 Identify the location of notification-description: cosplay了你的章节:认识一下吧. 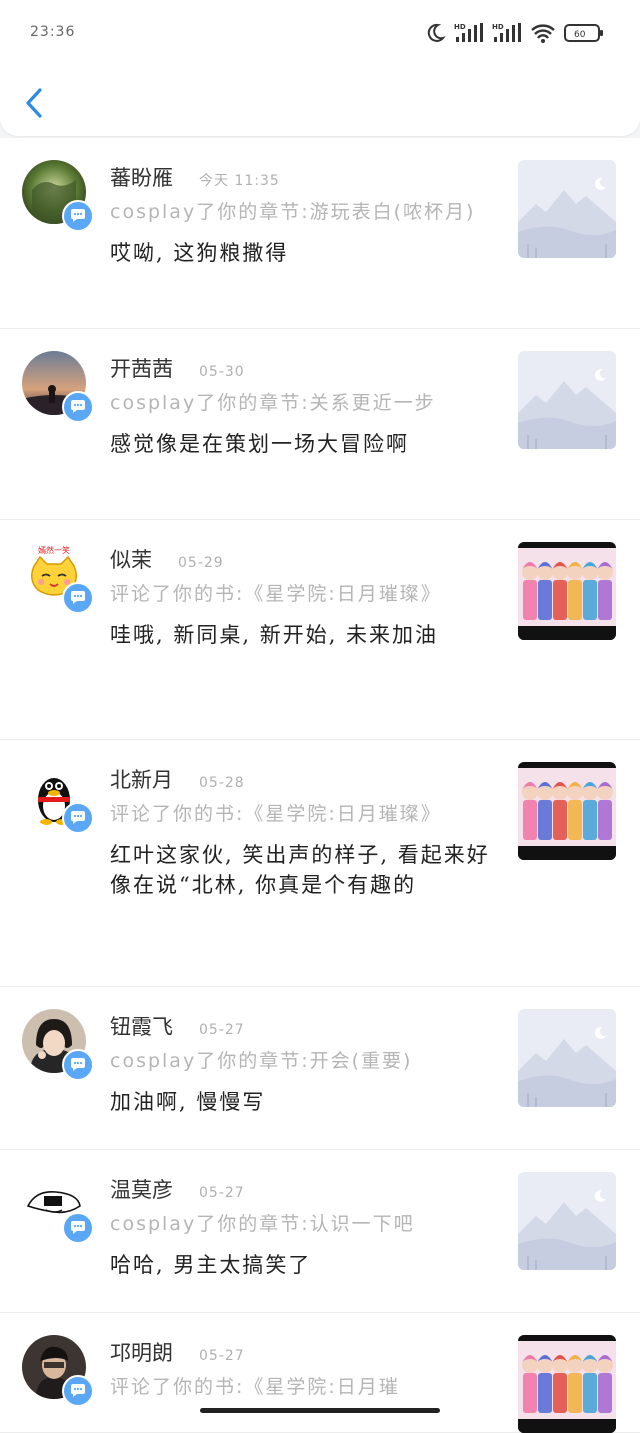
(300, 1224).